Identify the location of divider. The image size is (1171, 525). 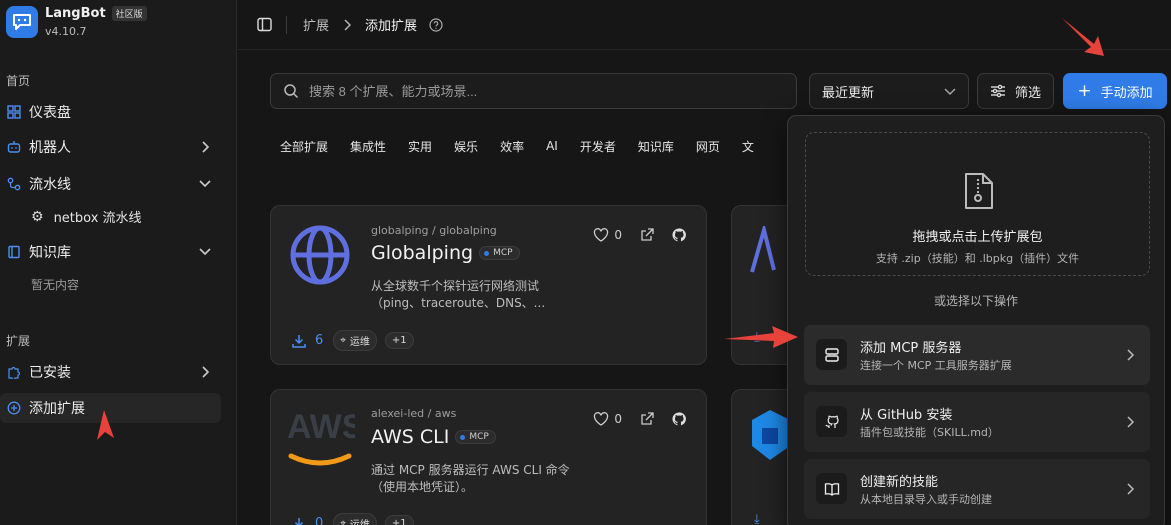
(286, 24).